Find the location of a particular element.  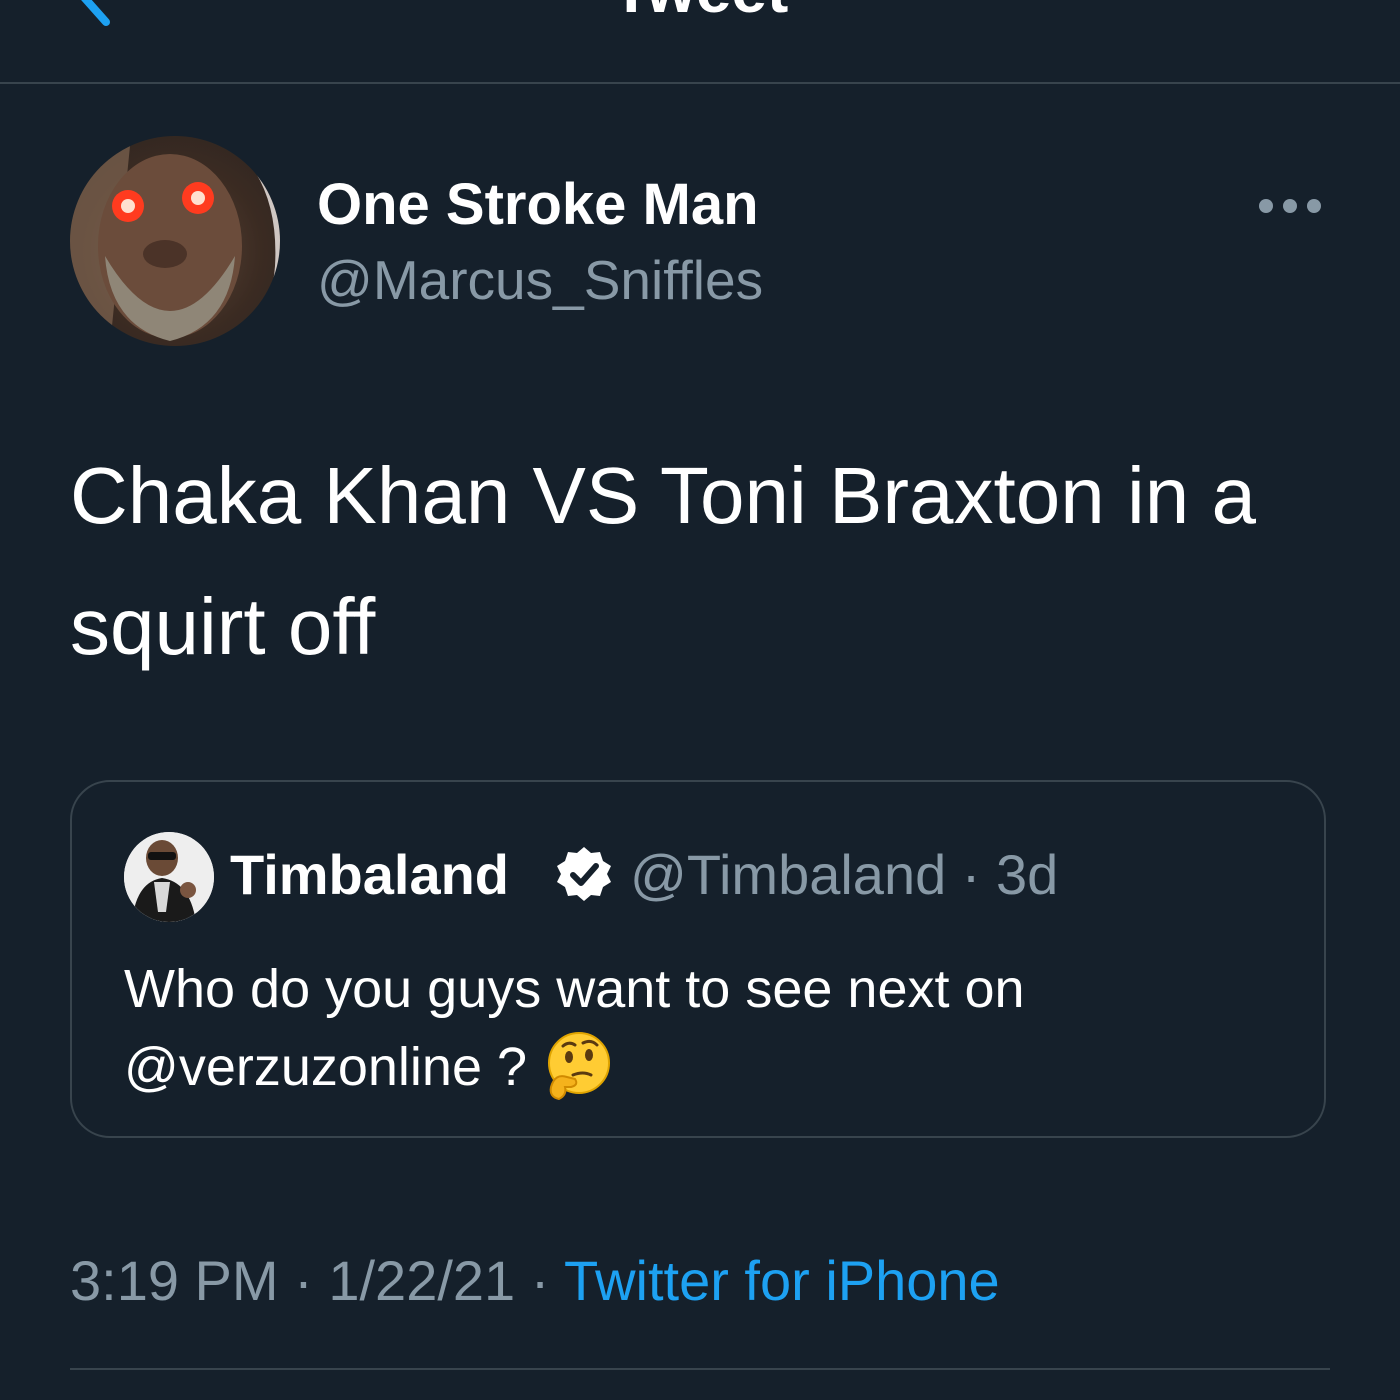

top-bar: Tweet is located at coordinates (700, 42).